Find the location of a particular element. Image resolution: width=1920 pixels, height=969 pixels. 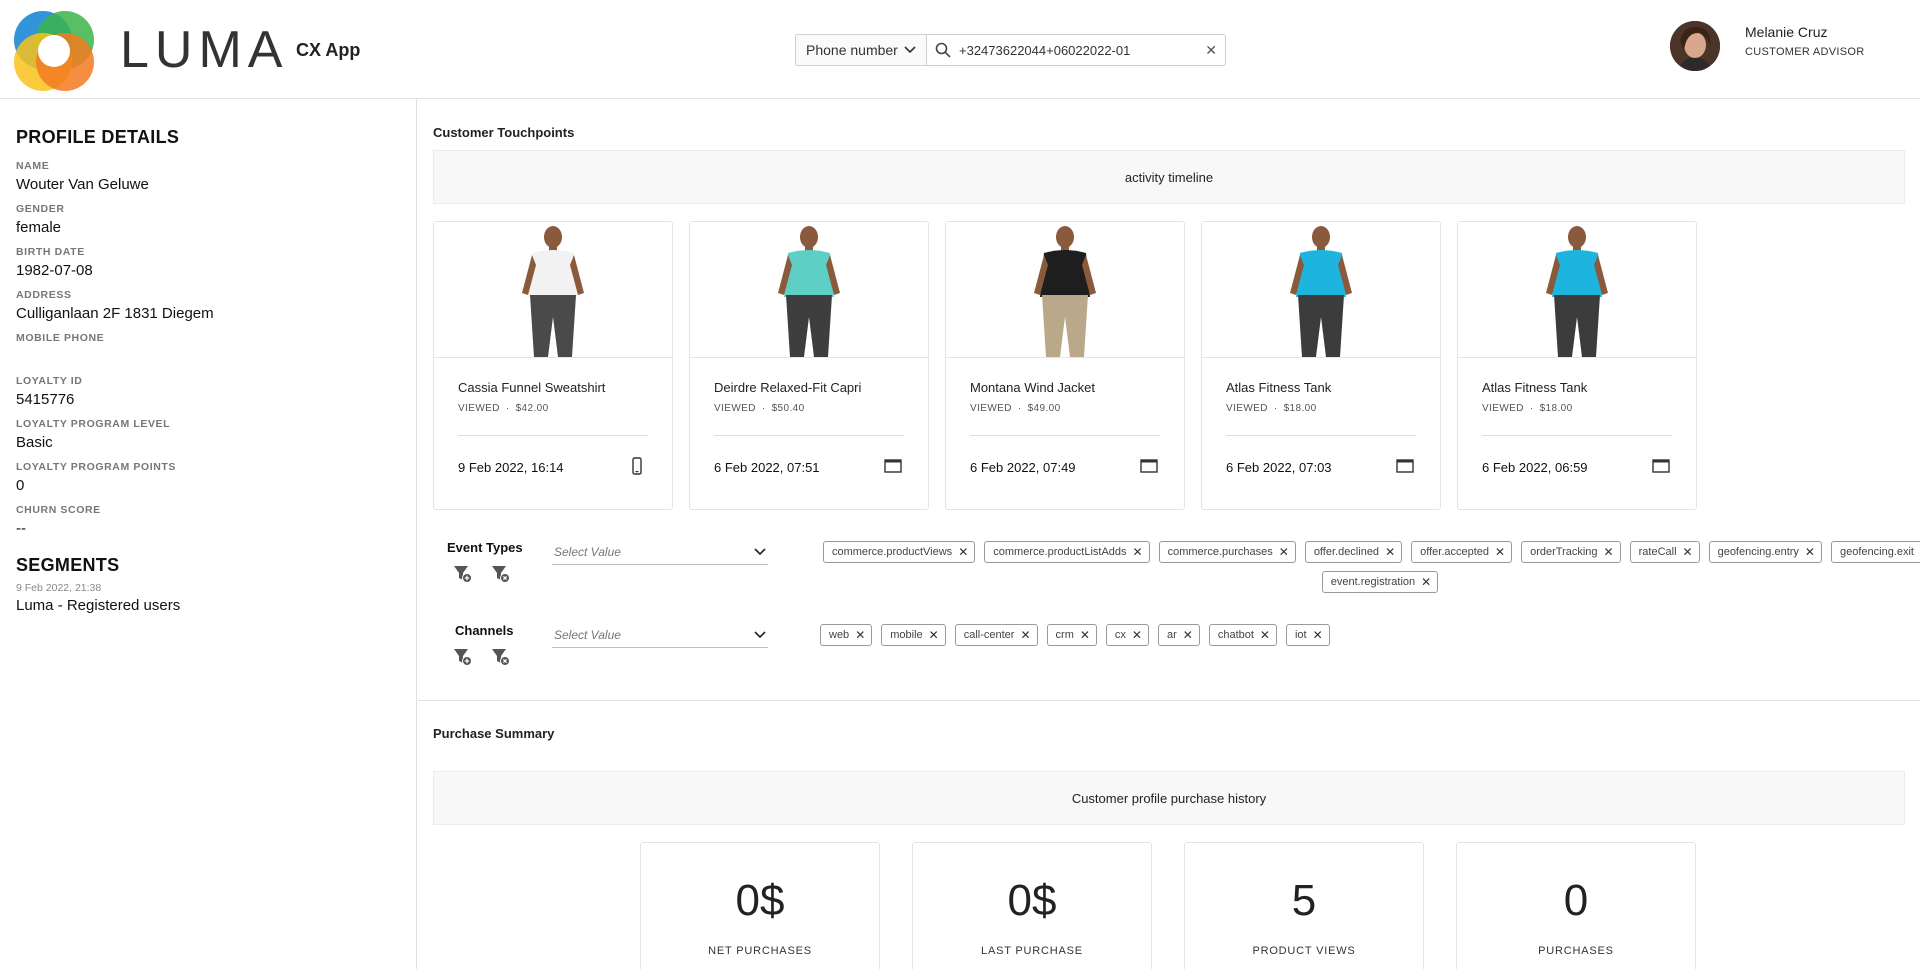

event-types-select: Select Value is located at coordinates (660, 552).